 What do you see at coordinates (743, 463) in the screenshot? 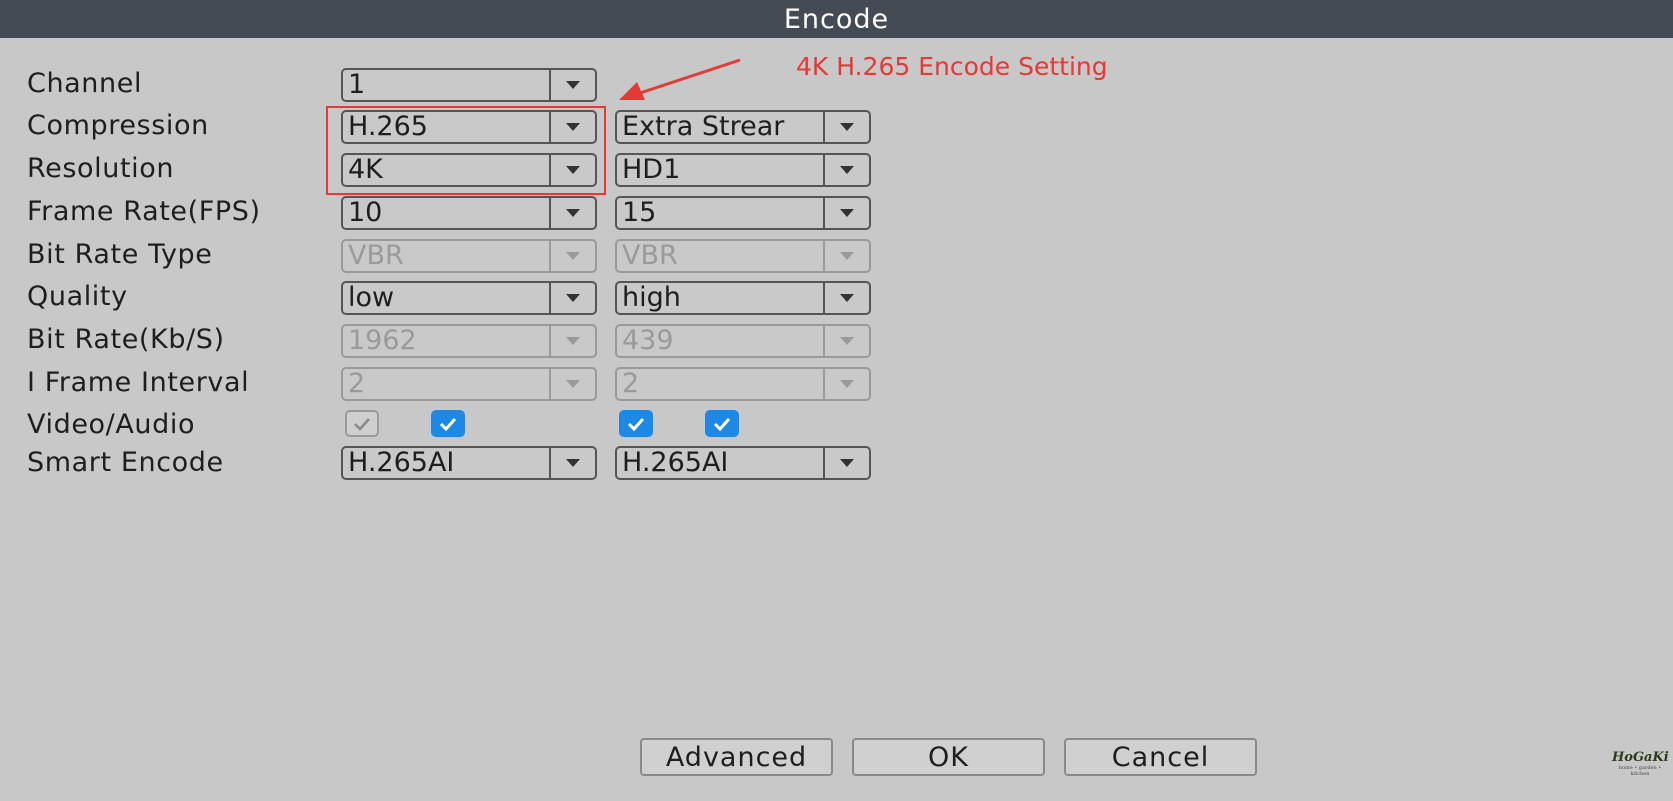
I see `extra-smart-encode-select: H.265AI` at bounding box center [743, 463].